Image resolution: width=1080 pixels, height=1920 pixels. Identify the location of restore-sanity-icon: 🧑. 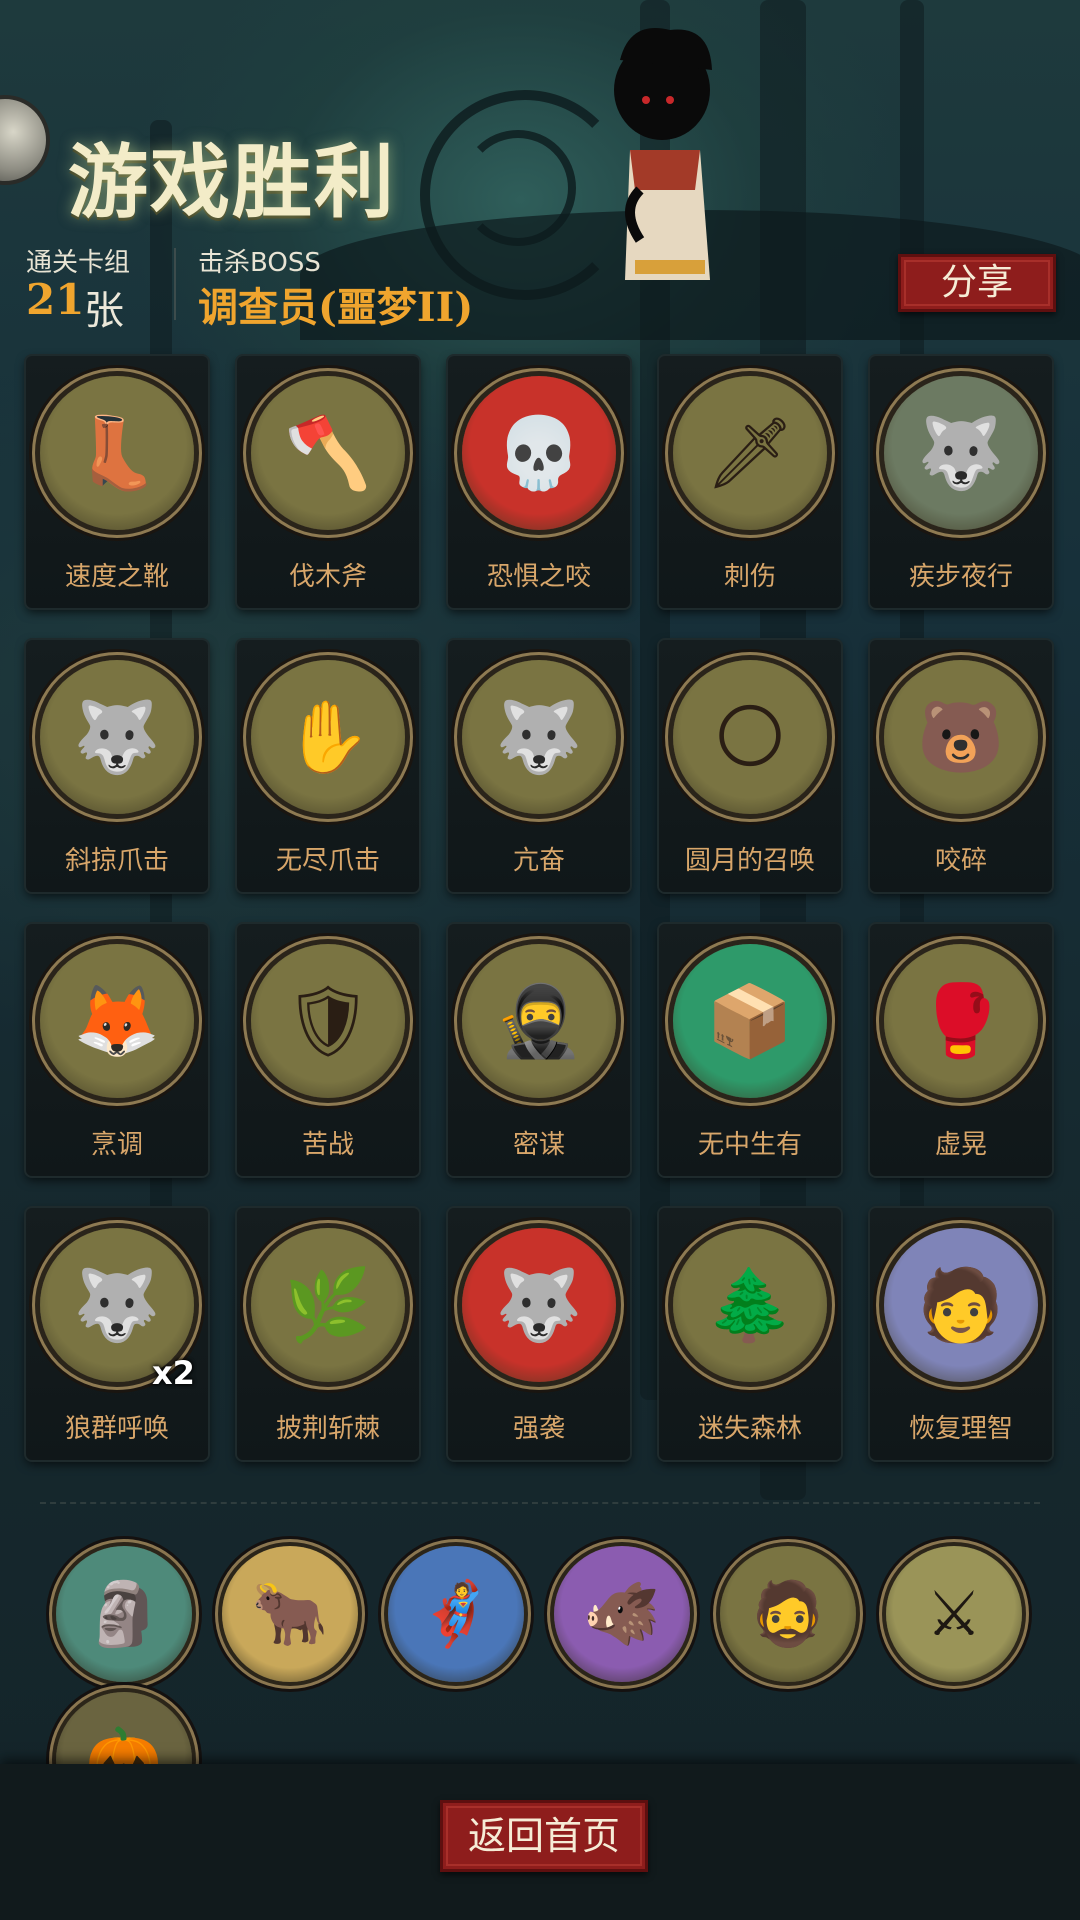
(961, 1305).